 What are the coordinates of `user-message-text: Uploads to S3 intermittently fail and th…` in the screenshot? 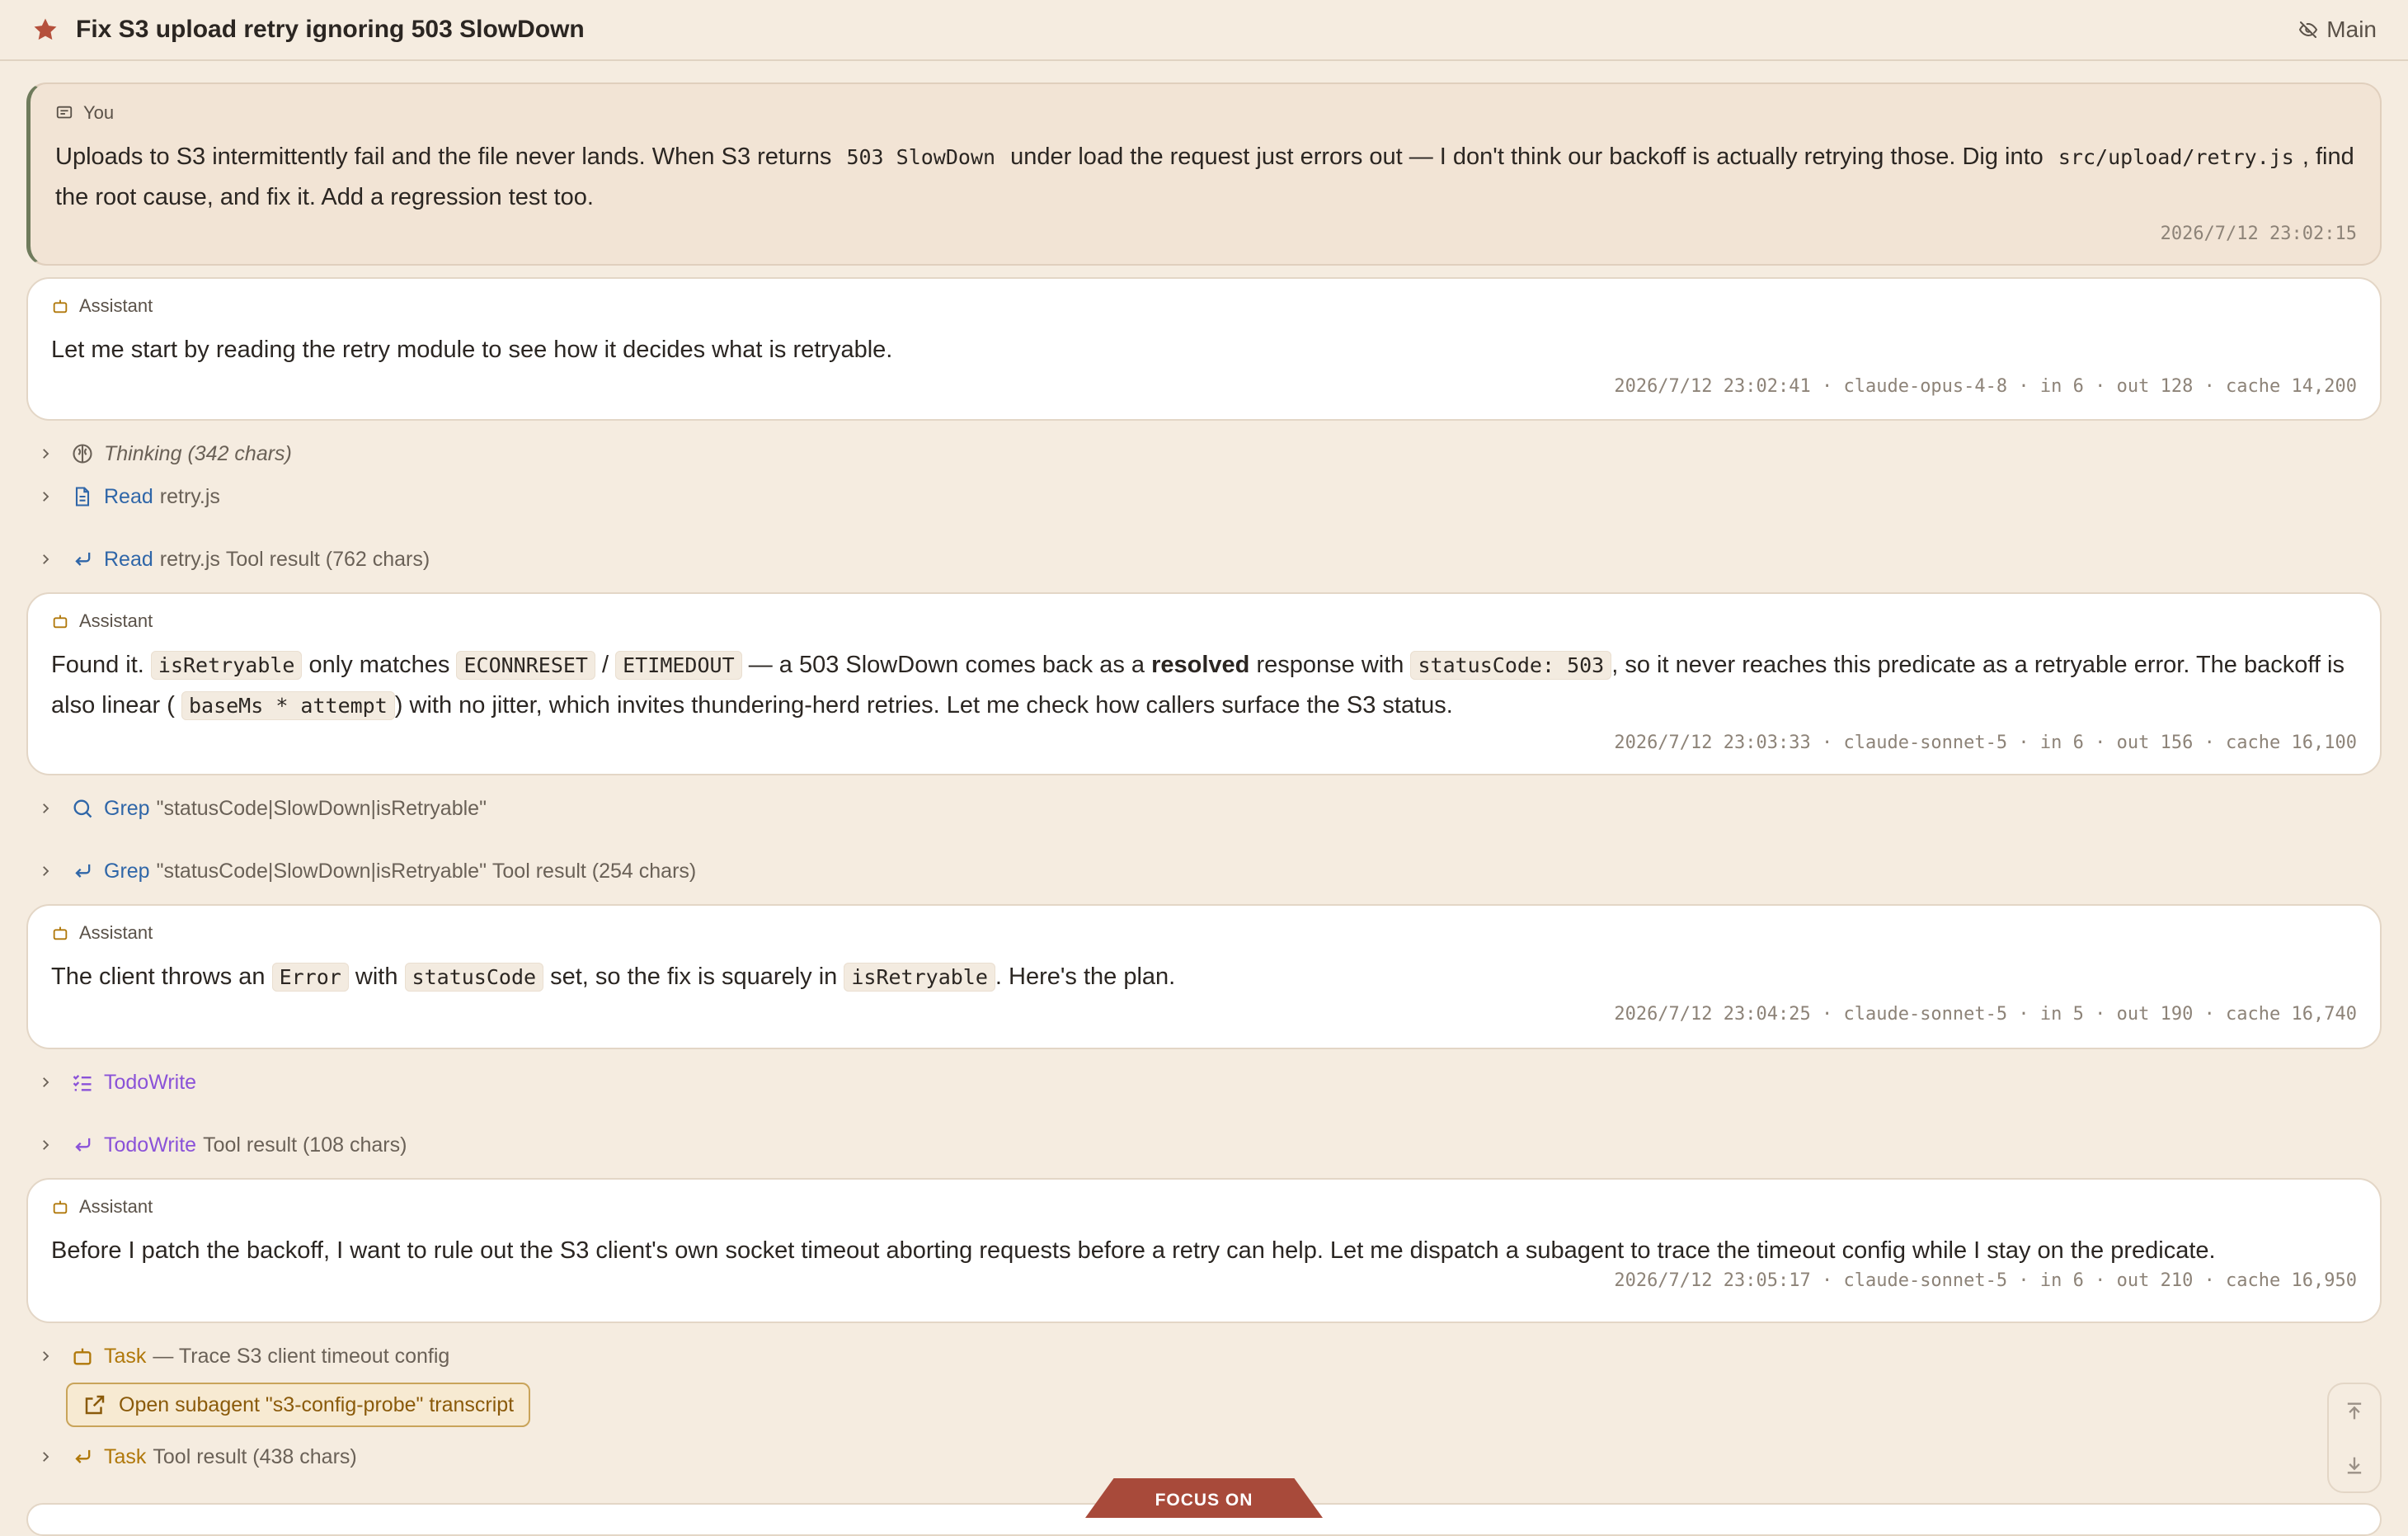 It's located at (1204, 177).